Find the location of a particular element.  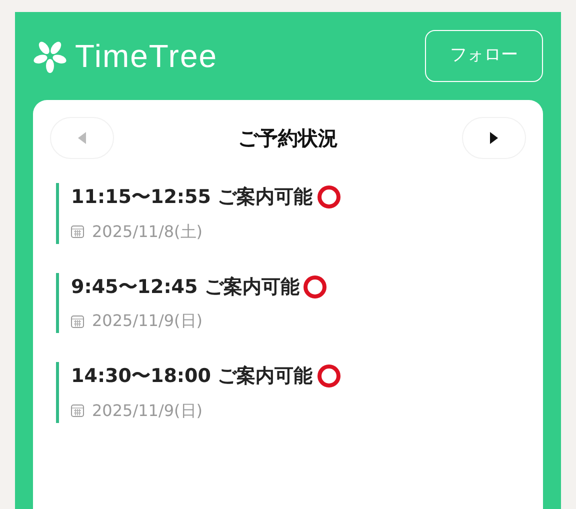

date-text: 2025/11/8(土) is located at coordinates (147, 231).